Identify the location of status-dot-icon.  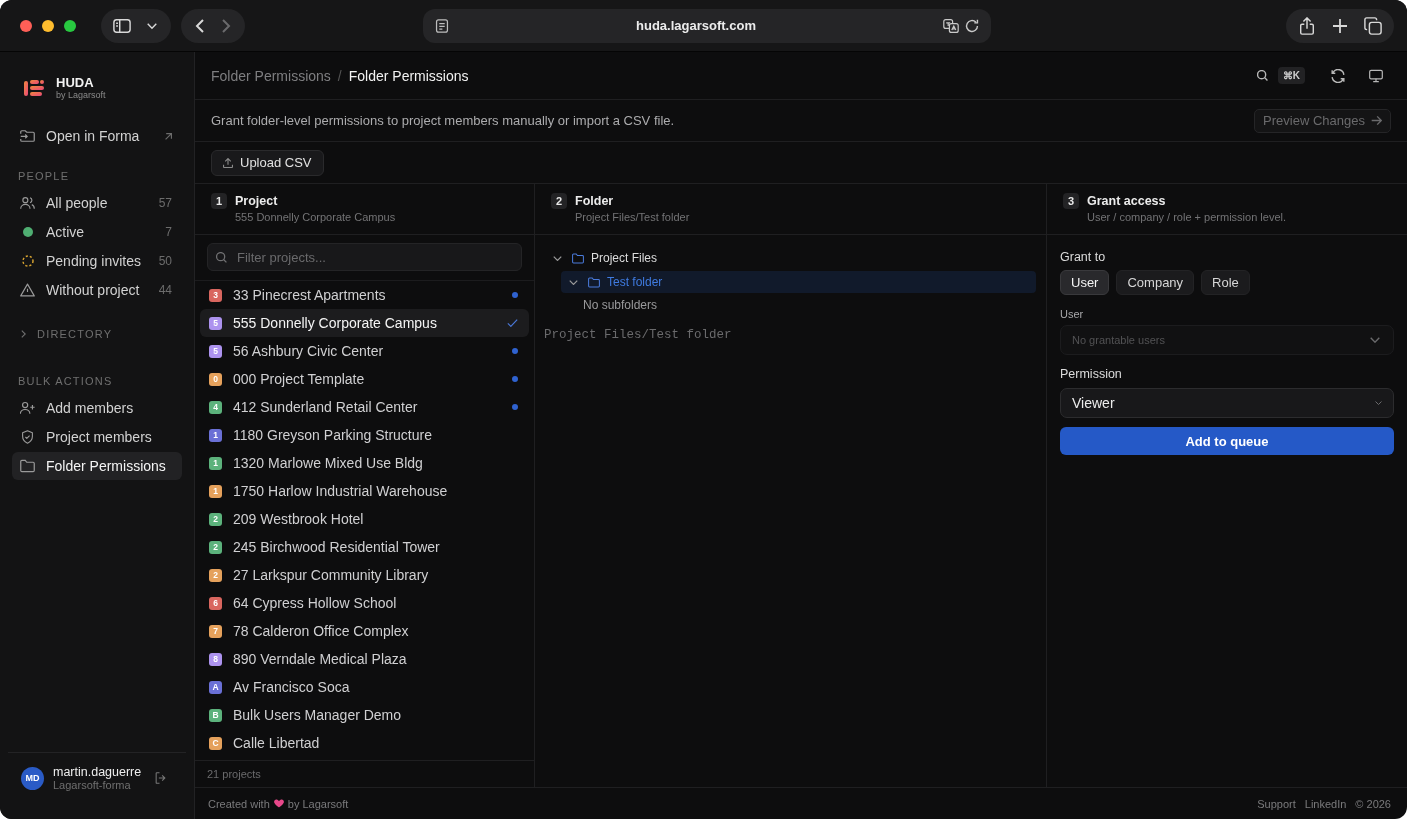
(28, 232).